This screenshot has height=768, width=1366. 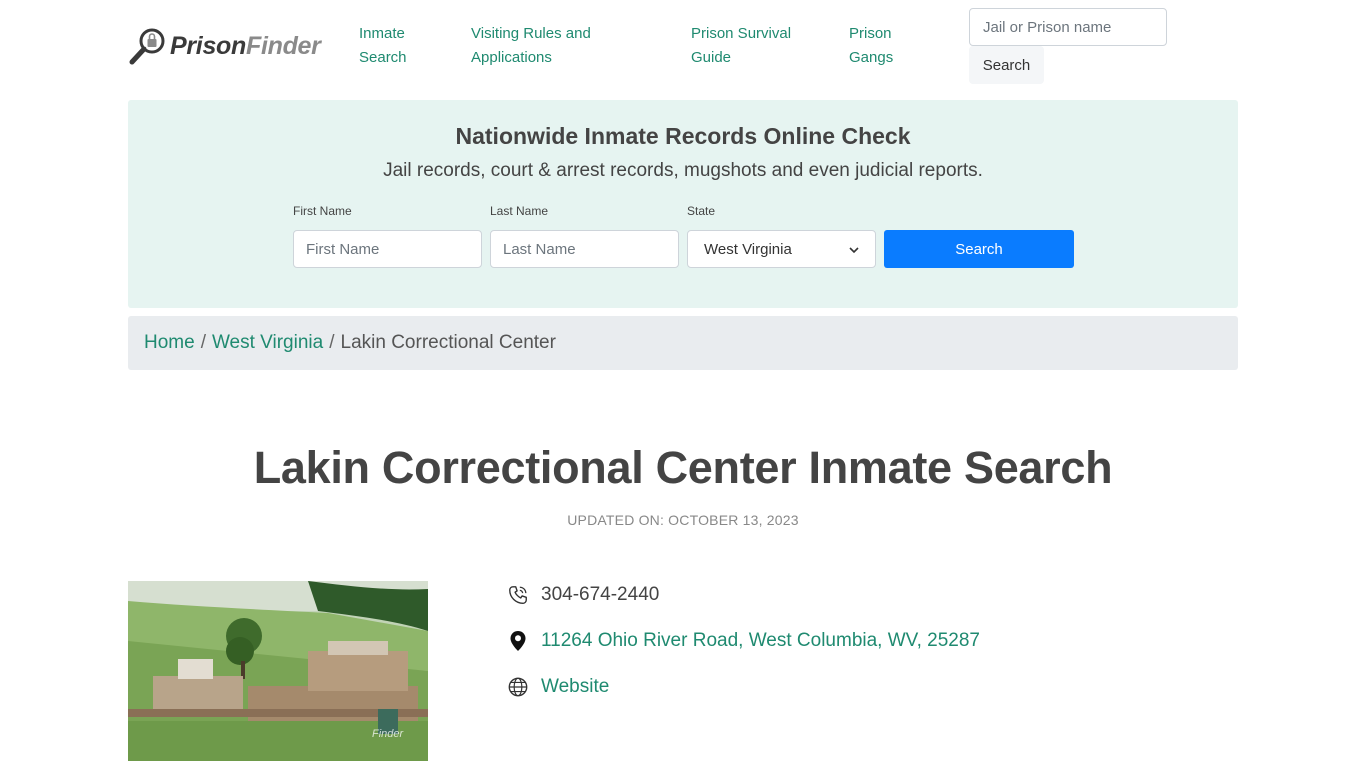 I want to click on nav-inmate-search: Inmate Search, so click(x=399, y=46).